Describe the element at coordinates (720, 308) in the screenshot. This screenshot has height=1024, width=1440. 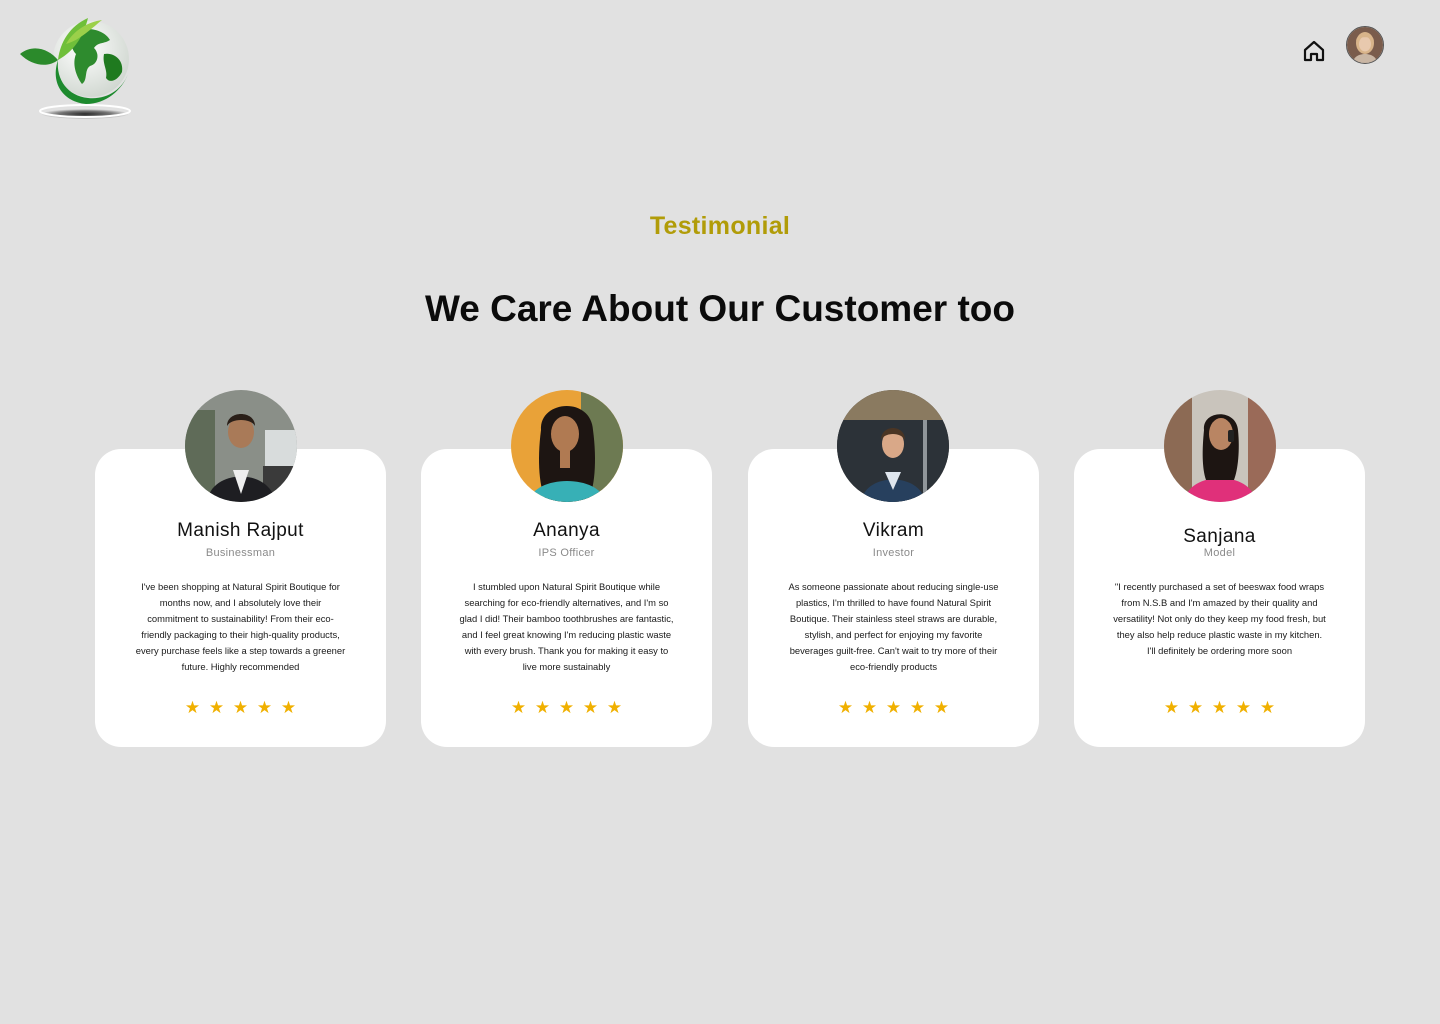
I see `section-headline: We Care About Our Customer too` at that location.